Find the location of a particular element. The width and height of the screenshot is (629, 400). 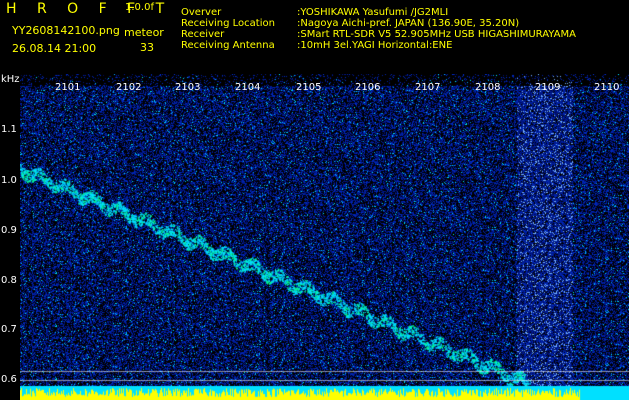

info-label: Receiver is located at coordinates (203, 34).